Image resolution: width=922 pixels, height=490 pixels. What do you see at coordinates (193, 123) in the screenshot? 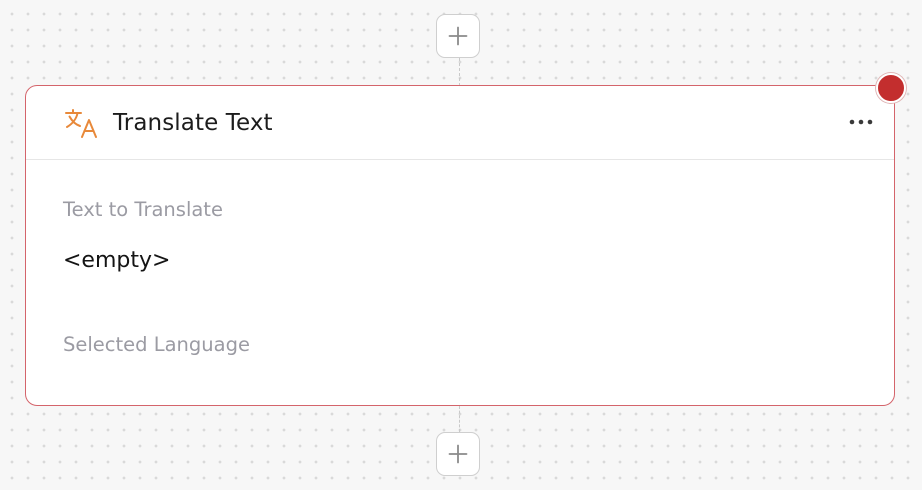
I see `node-title: Translate Text` at bounding box center [193, 123].